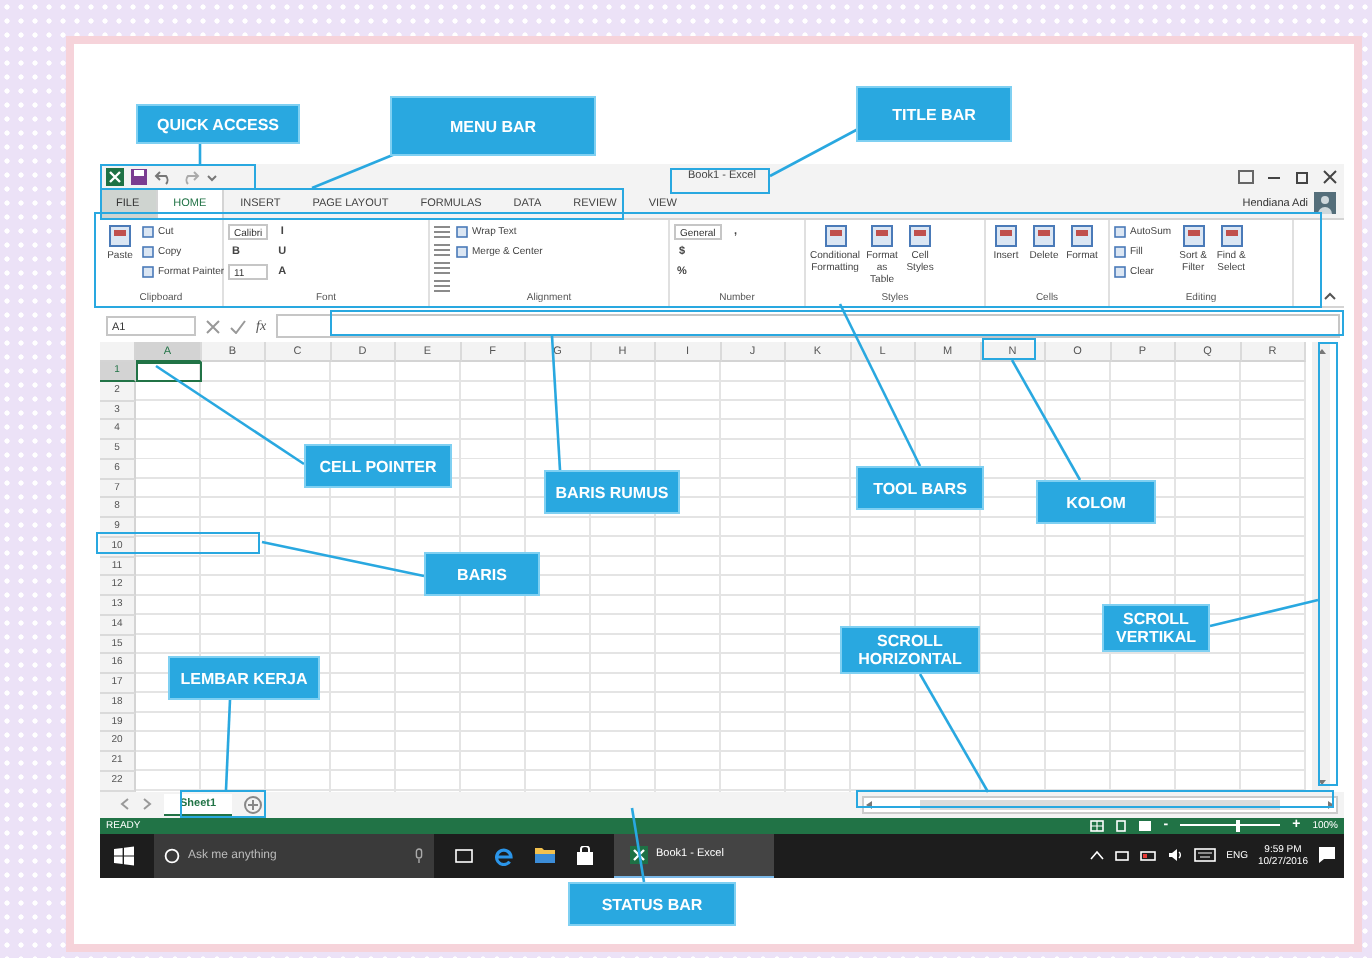 The width and height of the screenshot is (1372, 958). What do you see at coordinates (172, 855) in the screenshot?
I see `search-icon` at bounding box center [172, 855].